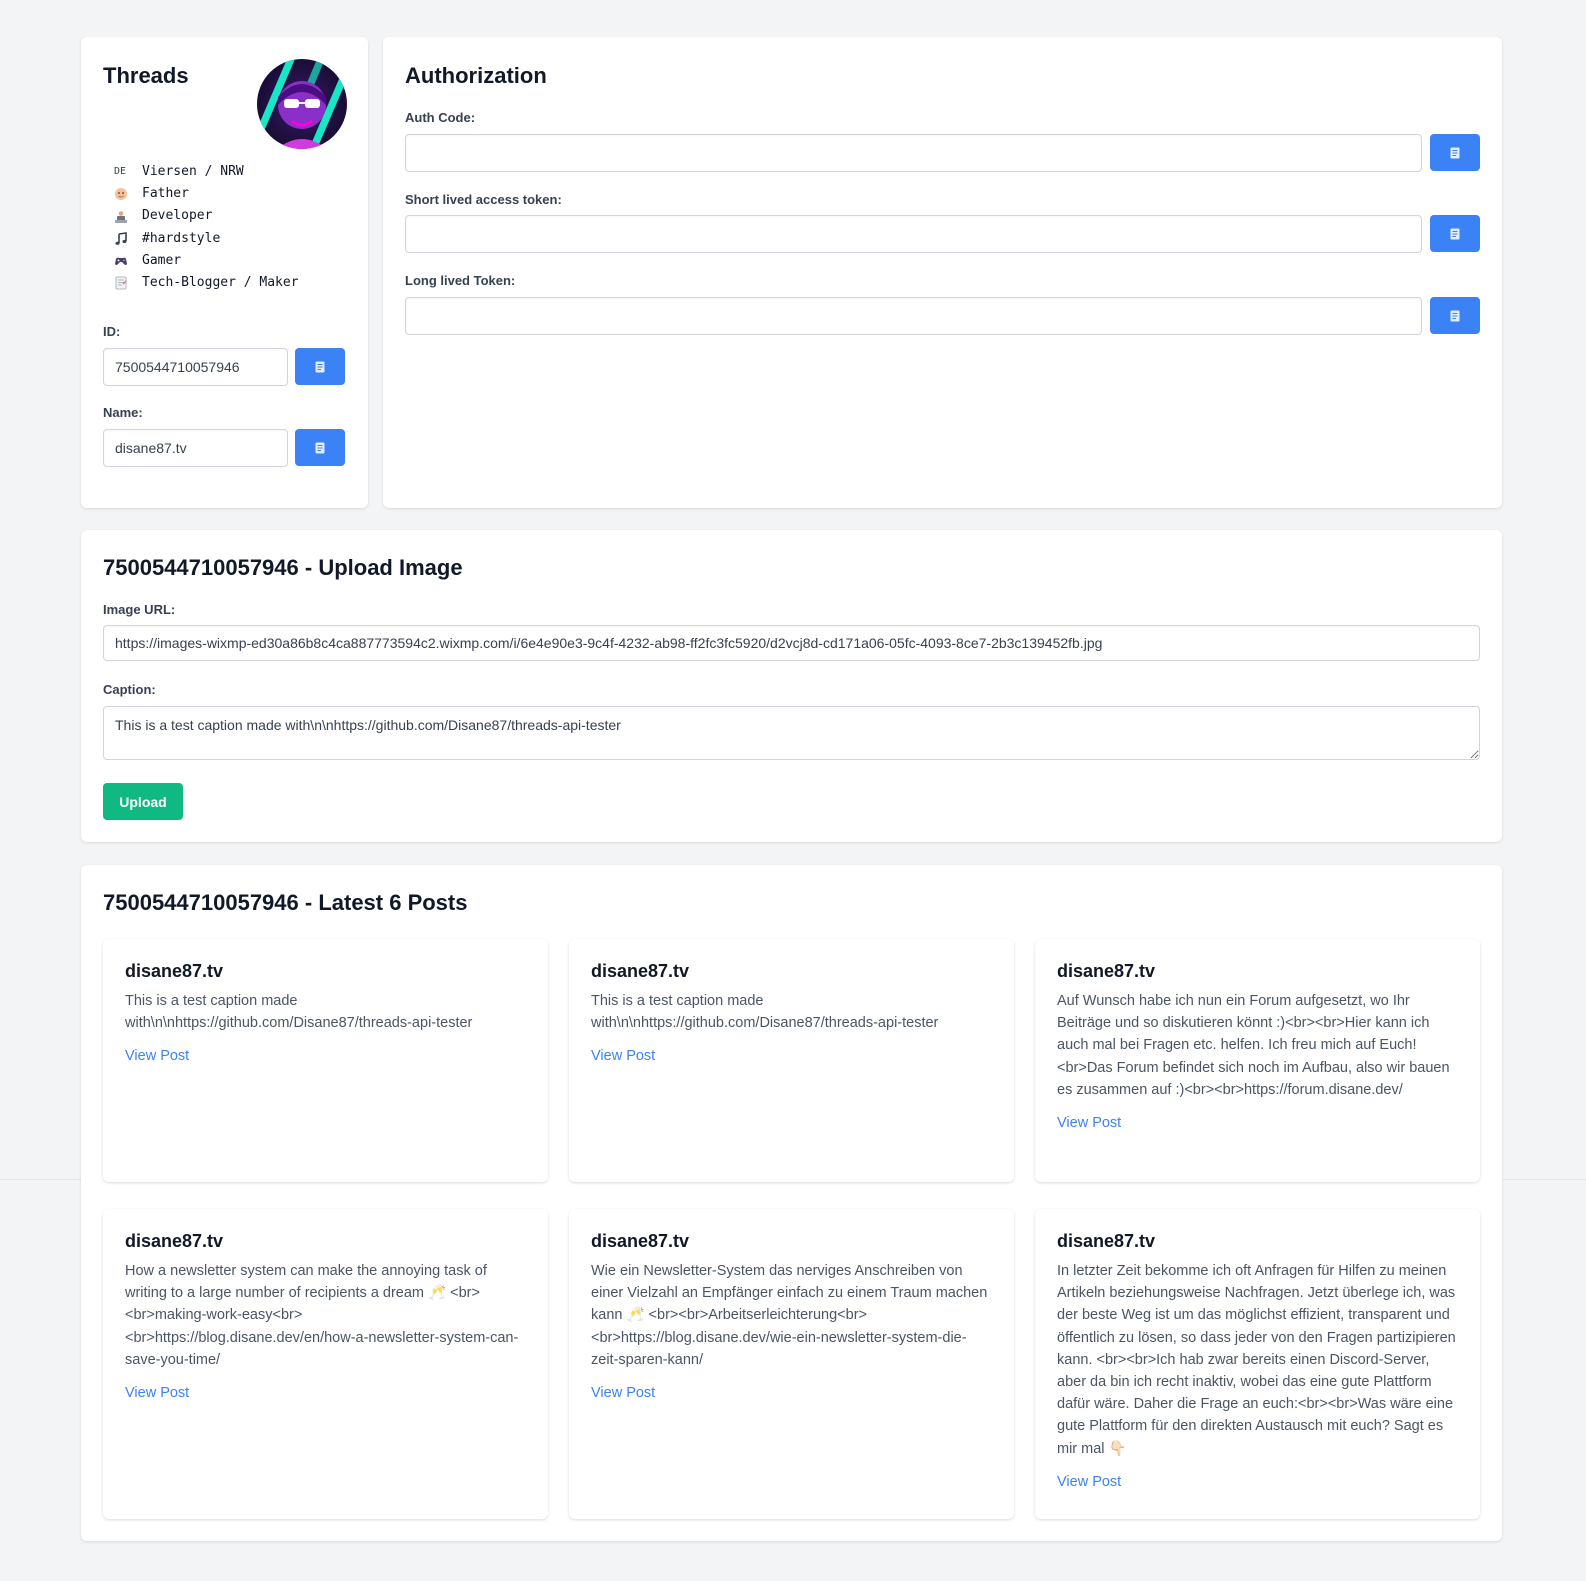 The image size is (1586, 1581). What do you see at coordinates (483, 199) in the screenshot?
I see `short-token-label: Short lived access token:` at bounding box center [483, 199].